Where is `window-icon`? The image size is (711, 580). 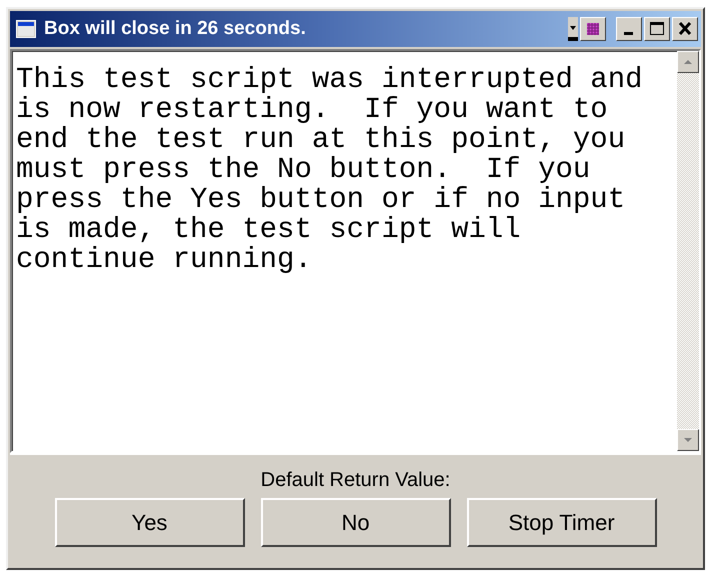
window-icon is located at coordinates (26, 29).